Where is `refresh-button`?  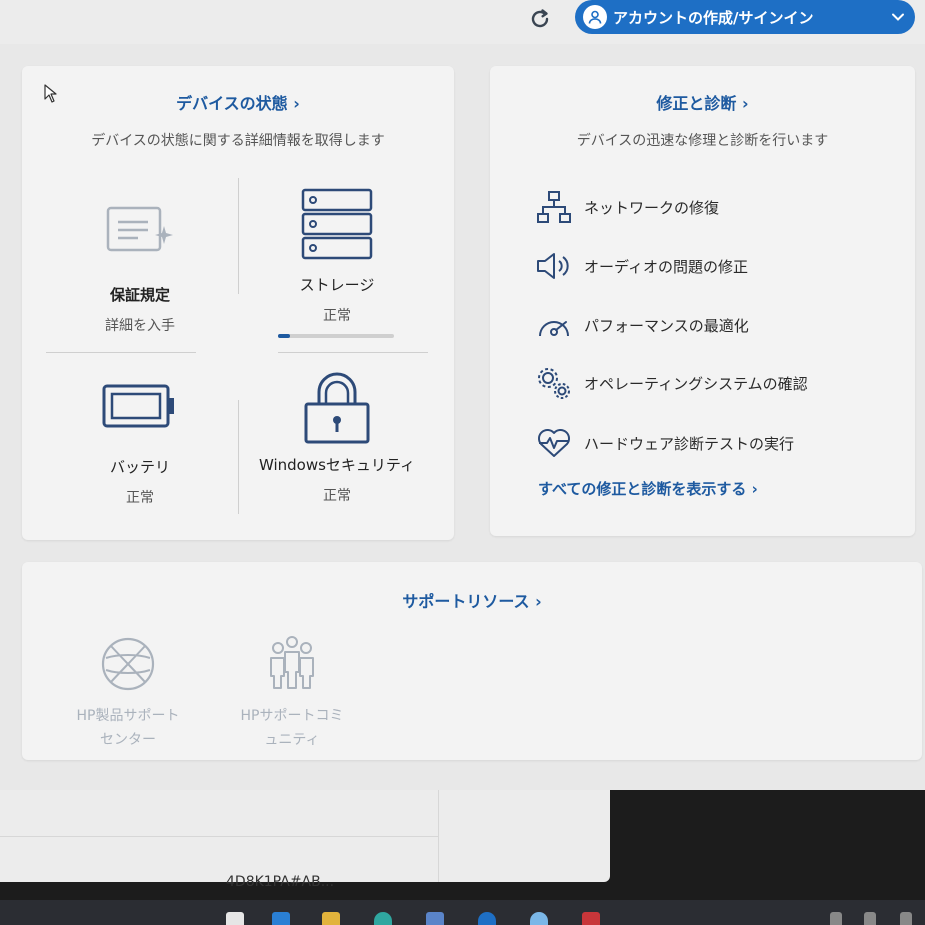
refresh-button is located at coordinates (540, 19).